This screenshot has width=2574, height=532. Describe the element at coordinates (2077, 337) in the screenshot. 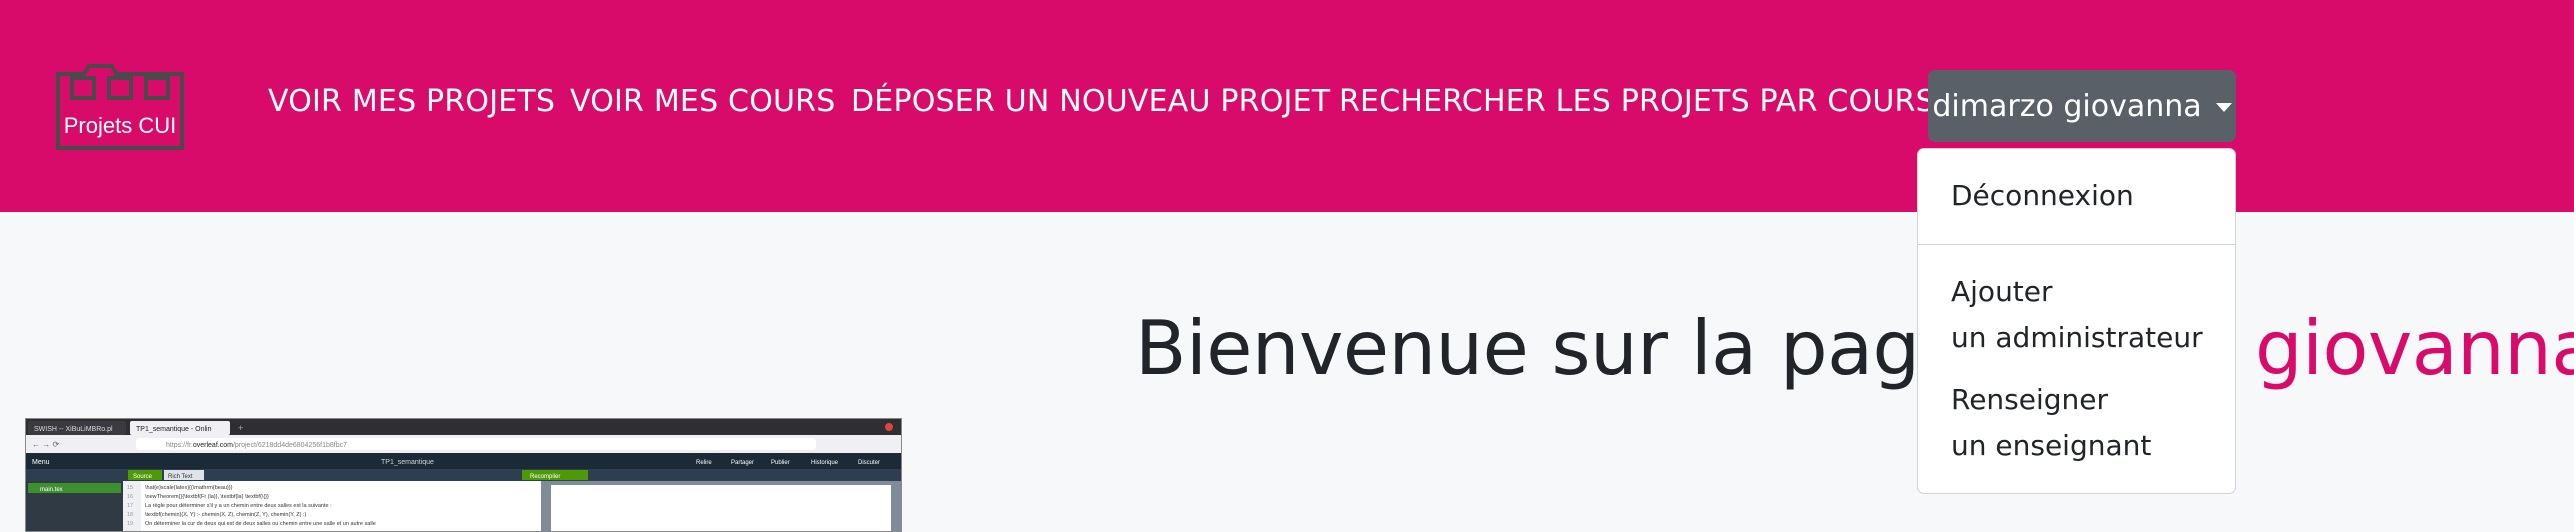

I see `add-admin-label-line2: un administrateur` at that location.